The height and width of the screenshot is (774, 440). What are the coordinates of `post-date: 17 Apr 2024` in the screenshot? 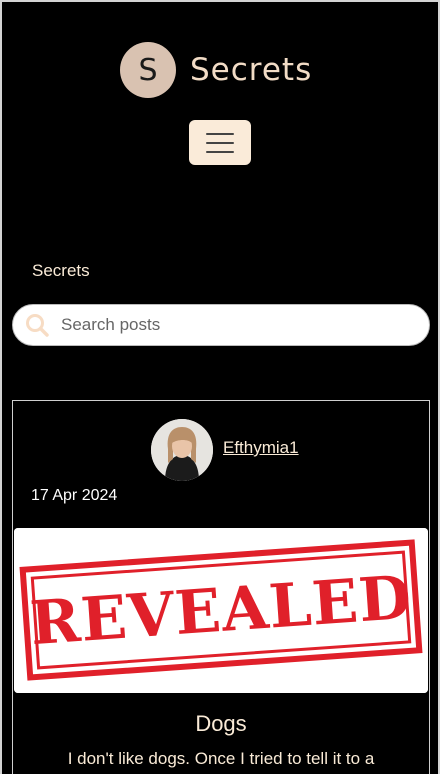 It's located at (74, 495).